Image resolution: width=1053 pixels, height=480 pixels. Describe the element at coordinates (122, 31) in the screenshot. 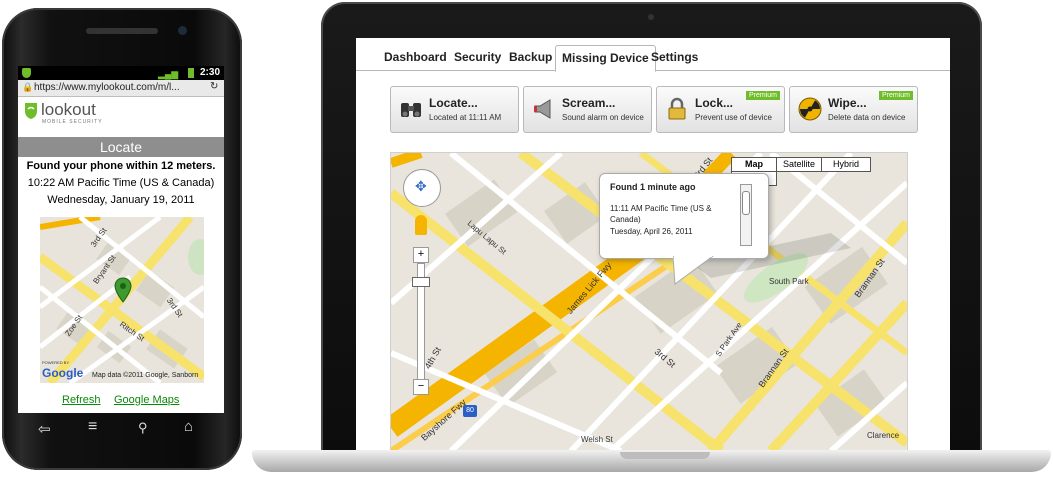

I see `earpiece` at that location.